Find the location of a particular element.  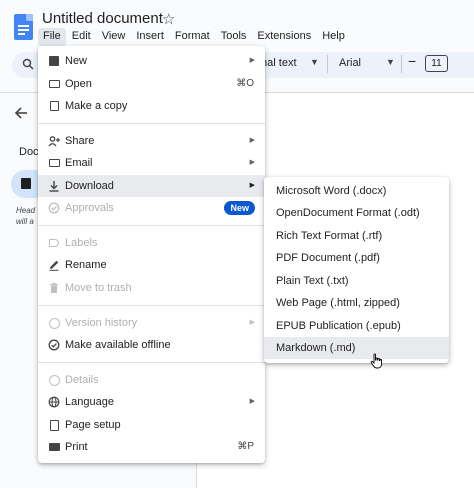

menu-format: Format is located at coordinates (192, 37).